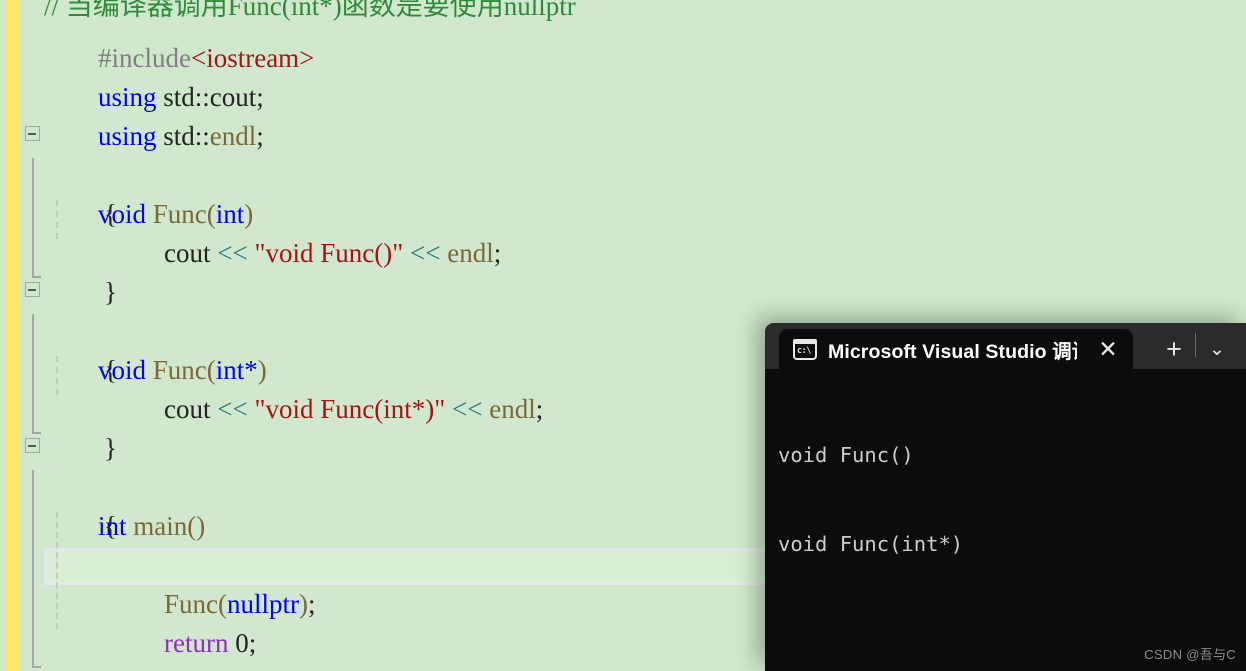 This screenshot has height=671, width=1246. What do you see at coordinates (871, 543) in the screenshot?
I see `console-line: void Func(int*)` at bounding box center [871, 543].